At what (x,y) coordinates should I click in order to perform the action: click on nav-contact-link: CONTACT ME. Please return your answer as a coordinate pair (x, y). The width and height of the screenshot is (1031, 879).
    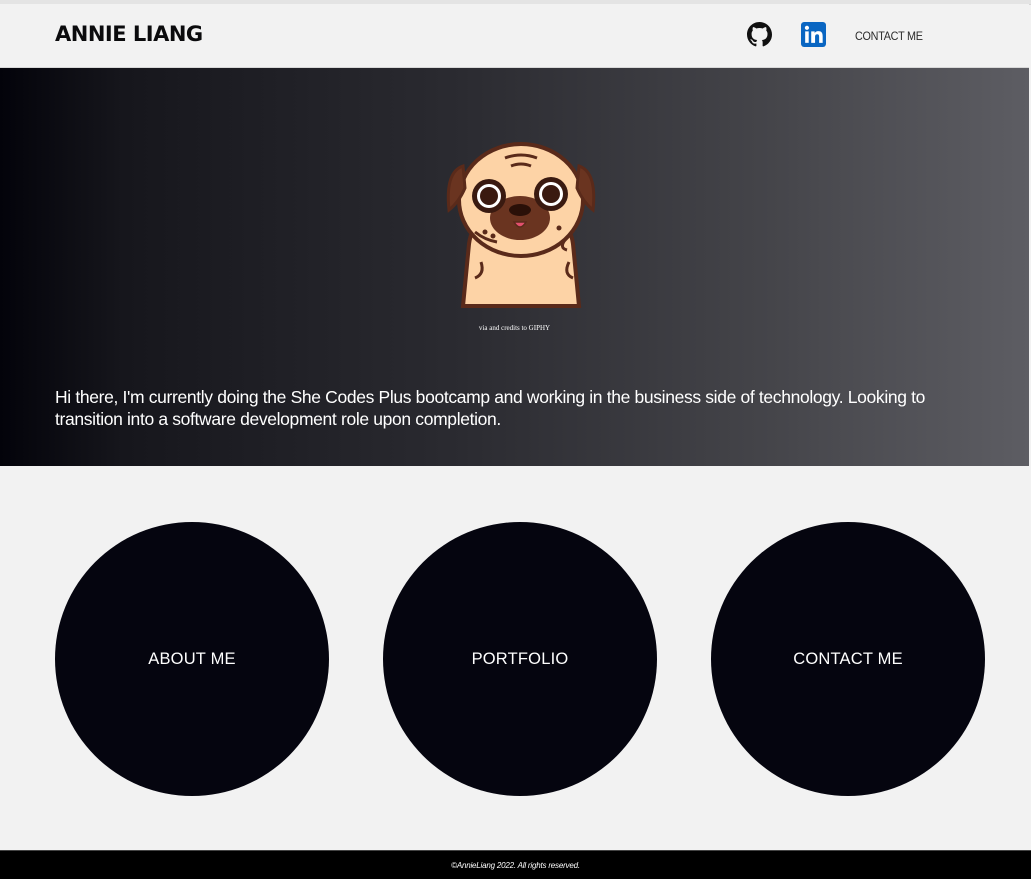
    Looking at the image, I should click on (889, 36).